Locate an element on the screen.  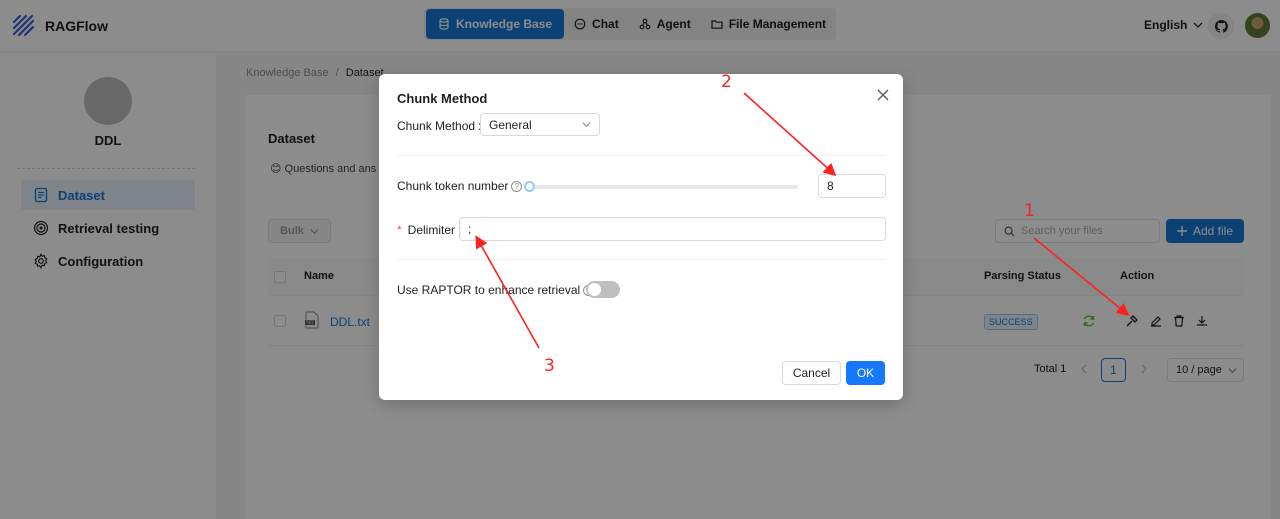
chunk-token-slider-track is located at coordinates (663, 187).